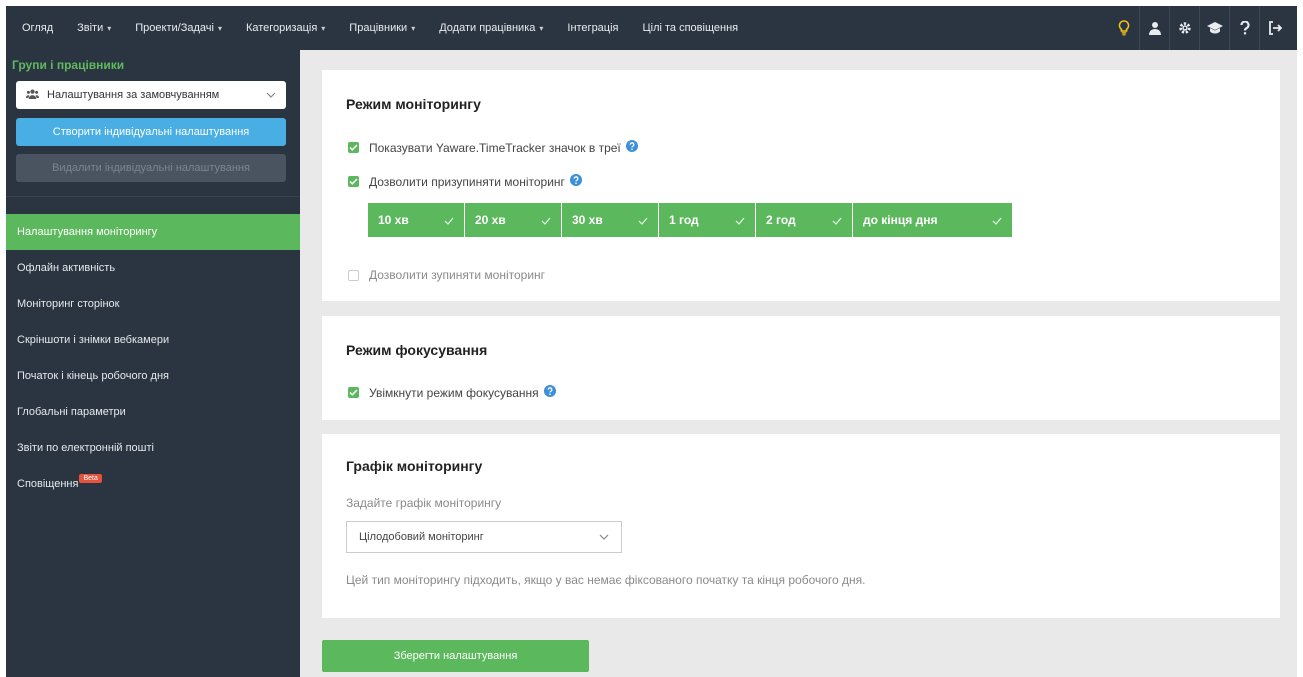 This screenshot has height=677, width=1303. What do you see at coordinates (353, 147) in the screenshot?
I see `show-tray-icon-checkbox` at bounding box center [353, 147].